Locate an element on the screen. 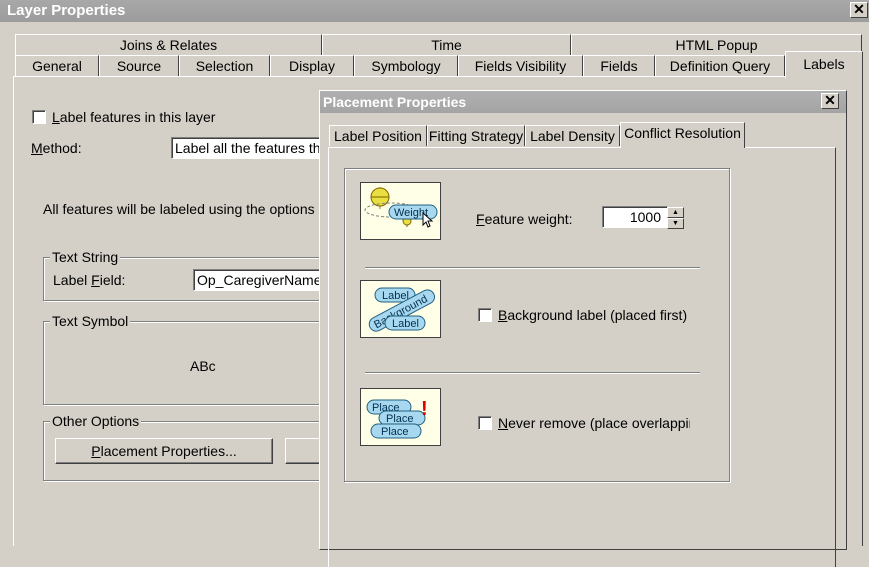 The width and height of the screenshot is (869, 567). tab-labels: Labels is located at coordinates (824, 64).